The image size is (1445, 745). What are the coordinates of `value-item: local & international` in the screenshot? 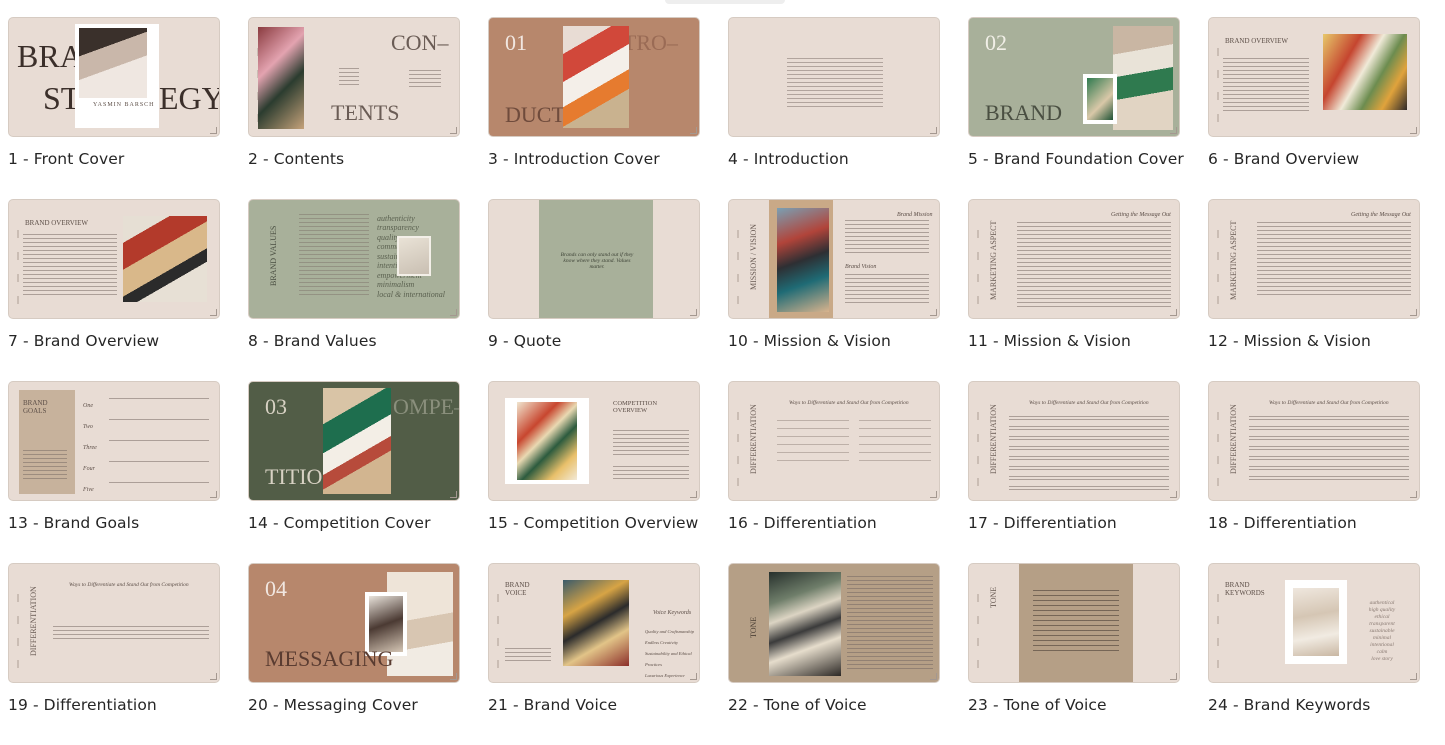 It's located at (411, 294).